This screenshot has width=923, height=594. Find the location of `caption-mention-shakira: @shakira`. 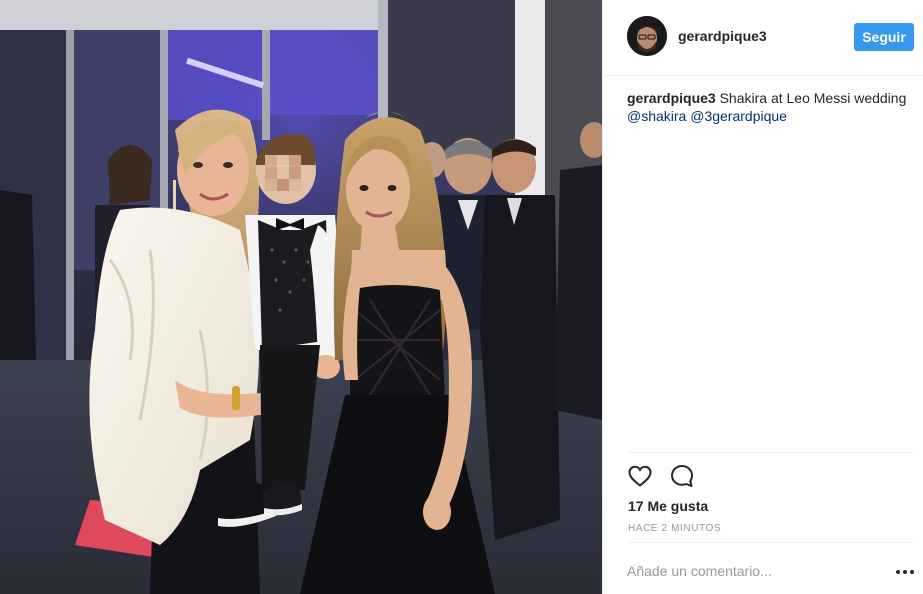

caption-mention-shakira: @shakira is located at coordinates (656, 116).